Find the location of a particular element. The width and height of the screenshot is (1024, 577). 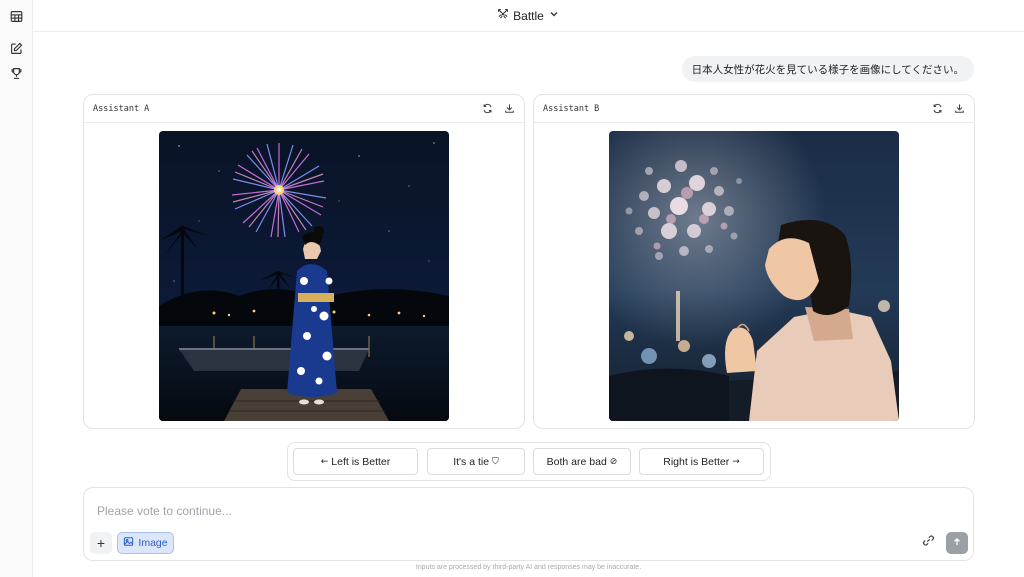

table-icon is located at coordinates (16, 16).